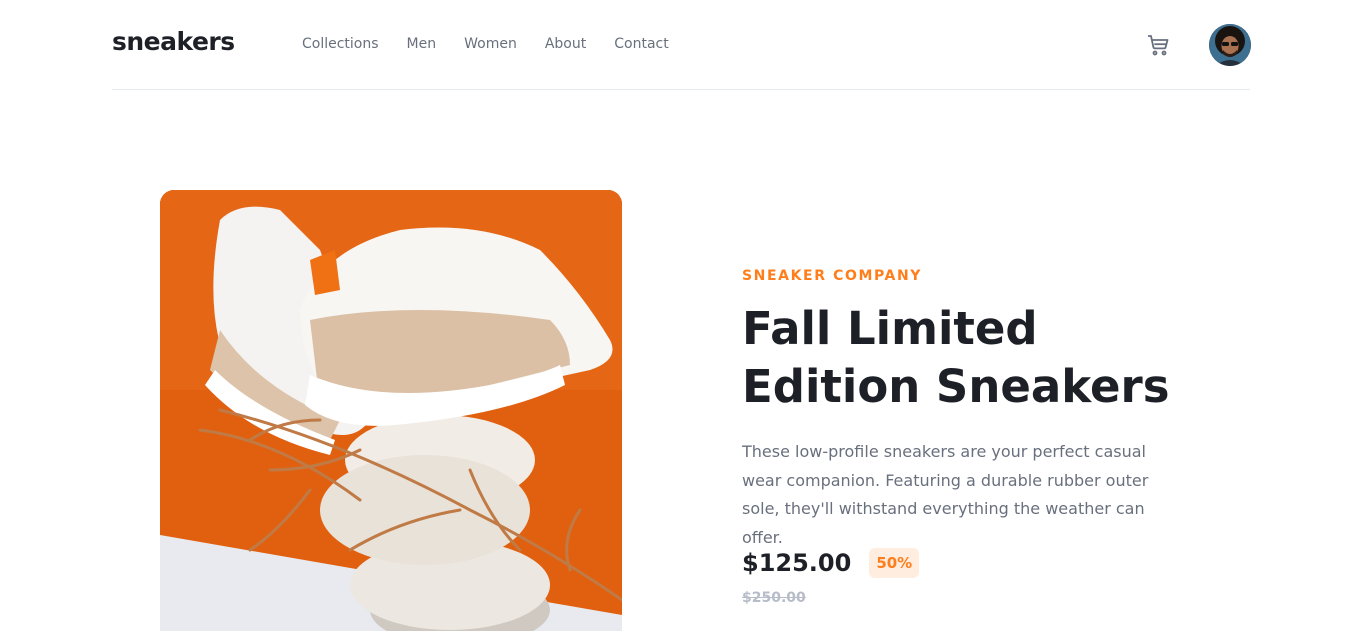 The height and width of the screenshot is (631, 1364). Describe the element at coordinates (956, 357) in the screenshot. I see `product-title: Fall Limited Edition Sneakers` at that location.